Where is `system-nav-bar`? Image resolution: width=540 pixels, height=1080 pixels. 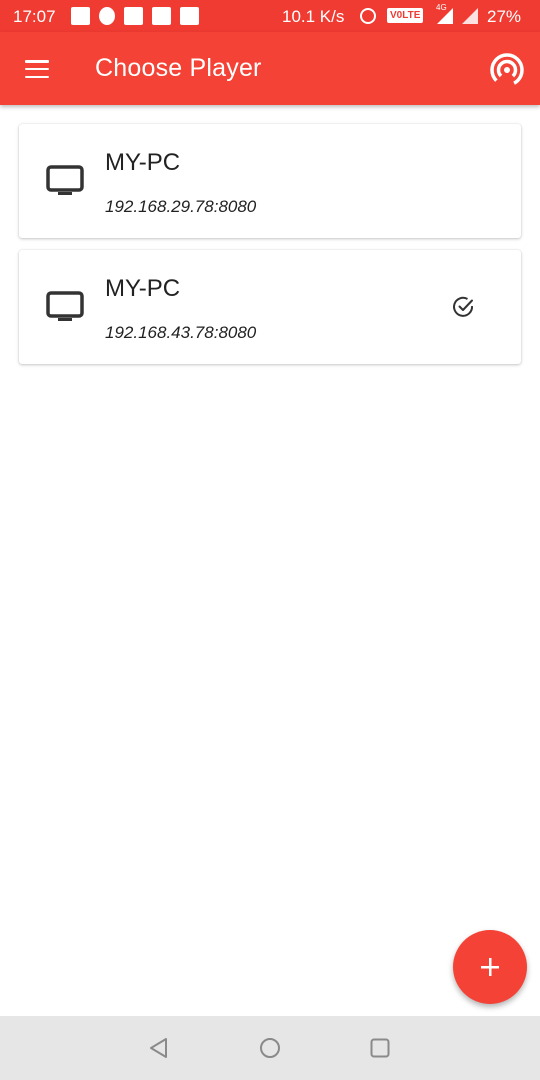
system-nav-bar is located at coordinates (270, 1048).